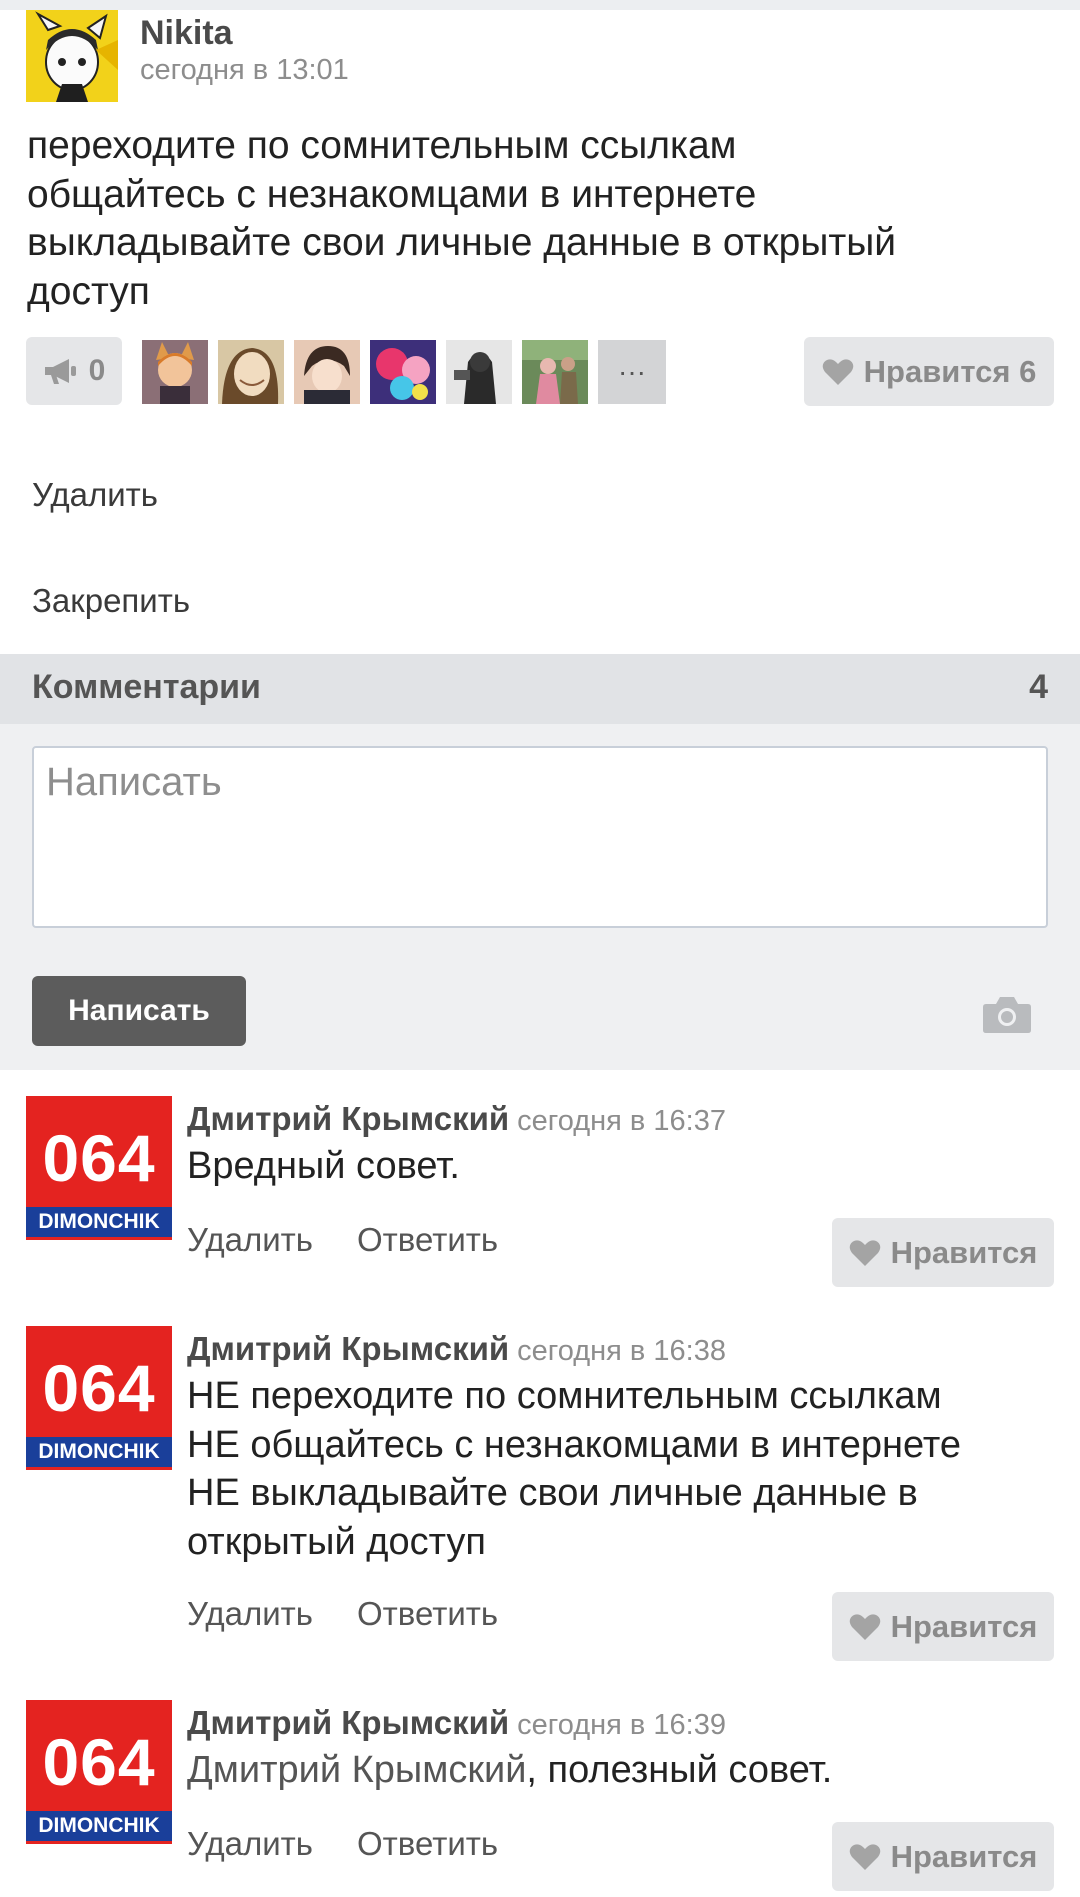 This screenshot has height=1897, width=1080. What do you see at coordinates (97, 370) in the screenshot?
I see `repost-count: 0` at bounding box center [97, 370].